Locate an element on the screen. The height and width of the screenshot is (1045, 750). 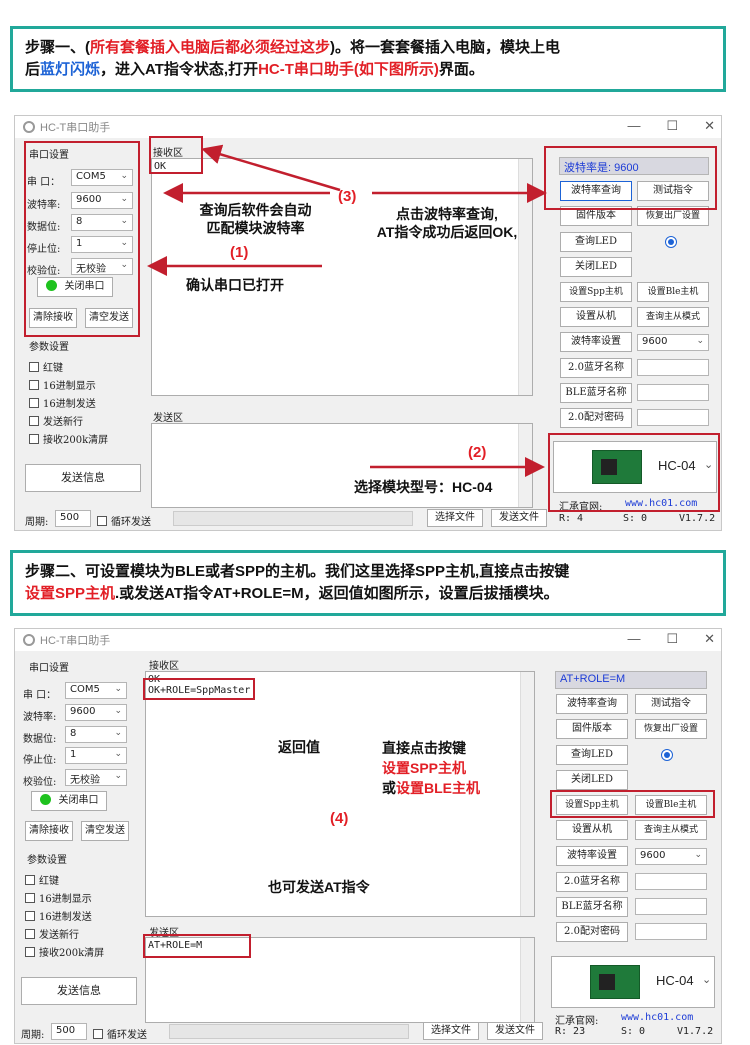
step2-highlight: 设置SPP主机 is located at coordinates (70, 593).